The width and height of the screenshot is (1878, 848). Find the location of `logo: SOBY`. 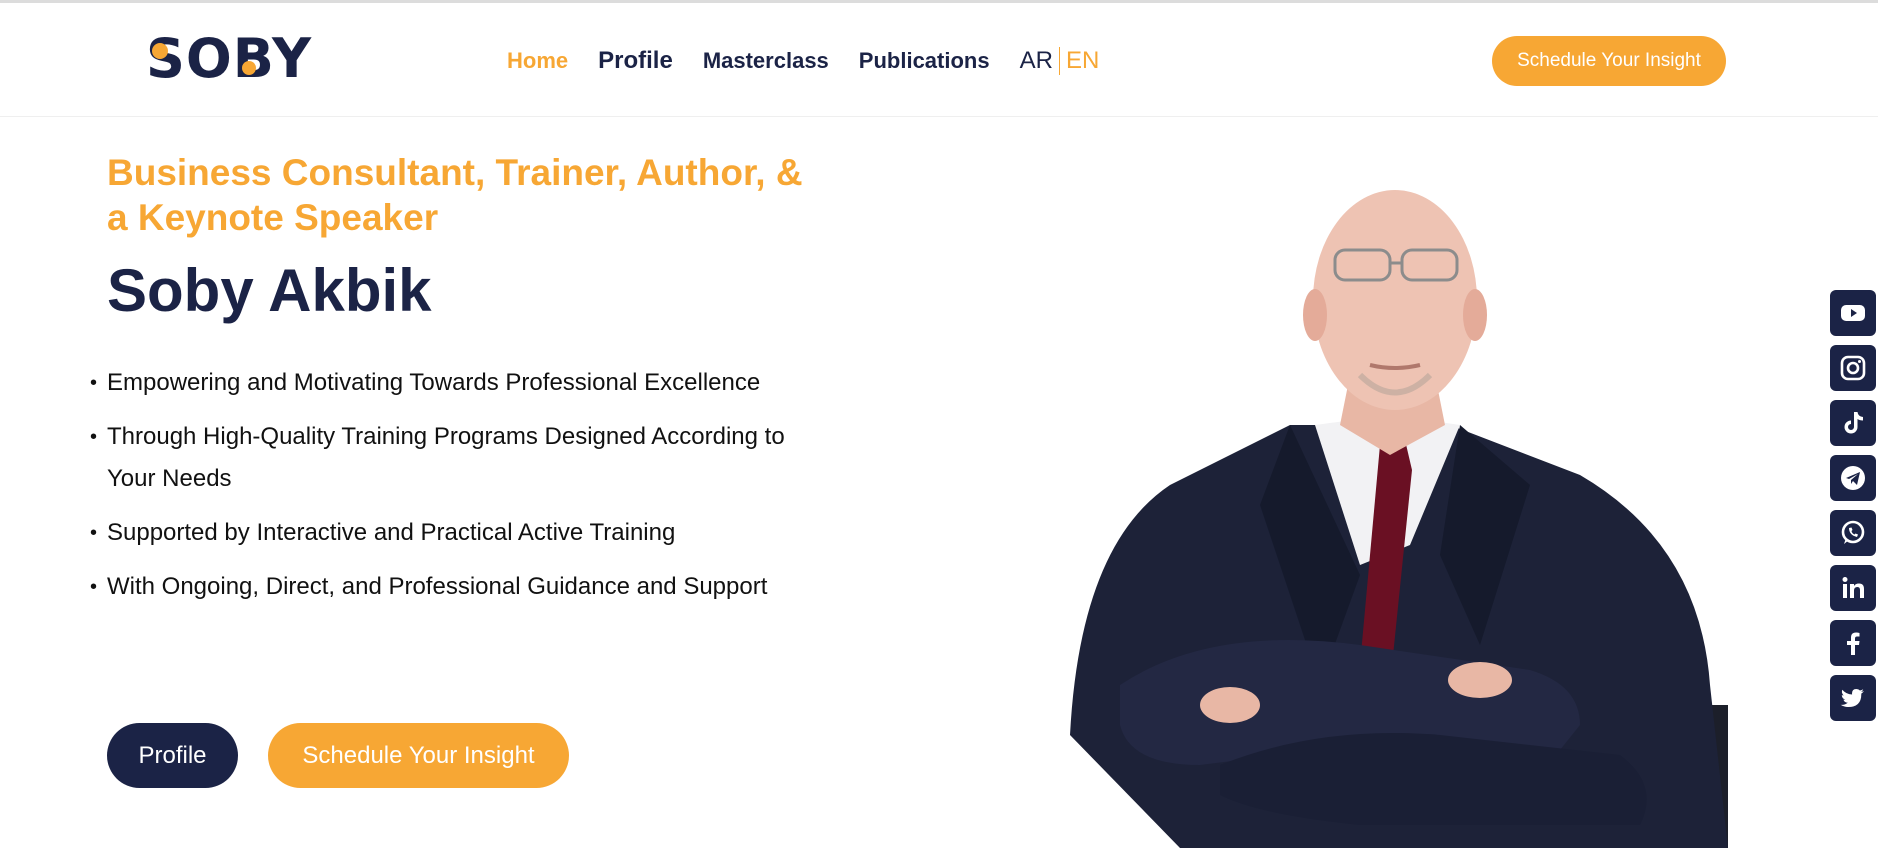

logo: SOBY is located at coordinates (231, 59).